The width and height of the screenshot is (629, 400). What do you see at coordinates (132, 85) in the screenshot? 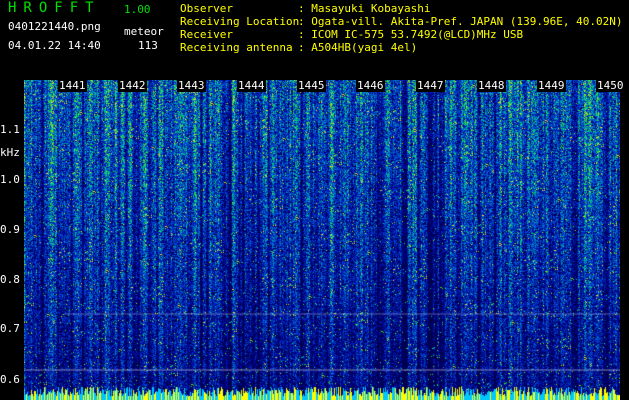
I see `time-tick-1442: 1442` at bounding box center [132, 85].